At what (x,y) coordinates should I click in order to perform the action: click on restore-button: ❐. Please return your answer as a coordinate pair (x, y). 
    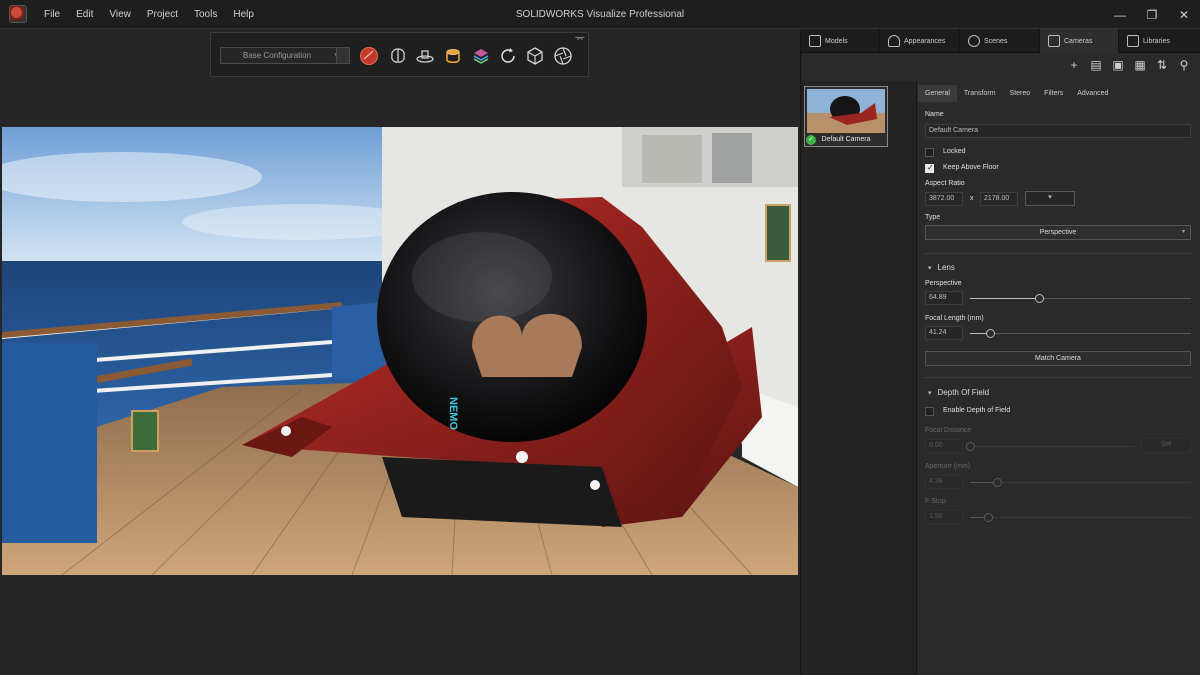
    Looking at the image, I should click on (1152, 14).